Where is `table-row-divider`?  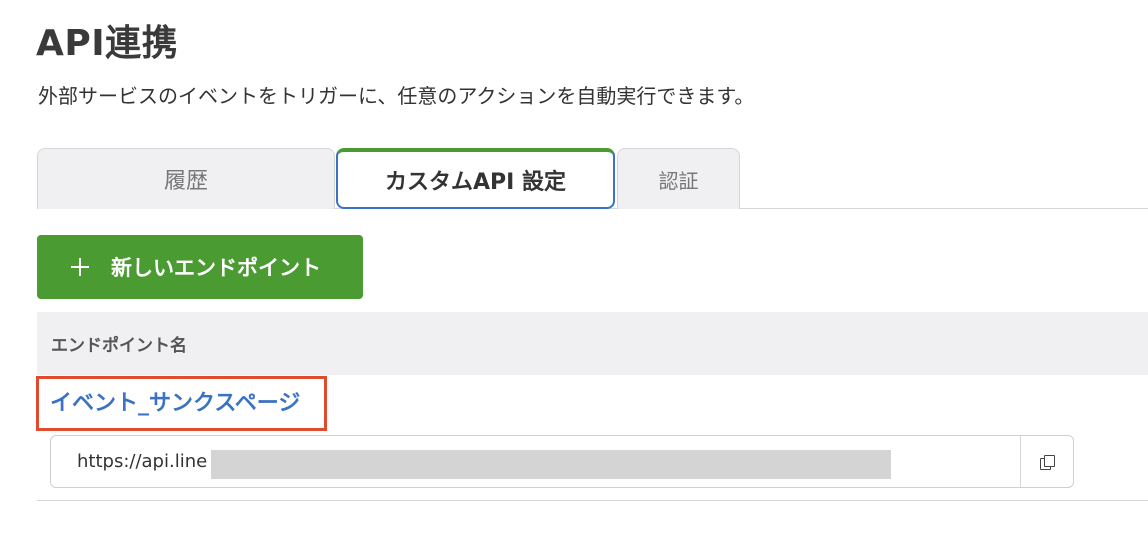
table-row-divider is located at coordinates (592, 500).